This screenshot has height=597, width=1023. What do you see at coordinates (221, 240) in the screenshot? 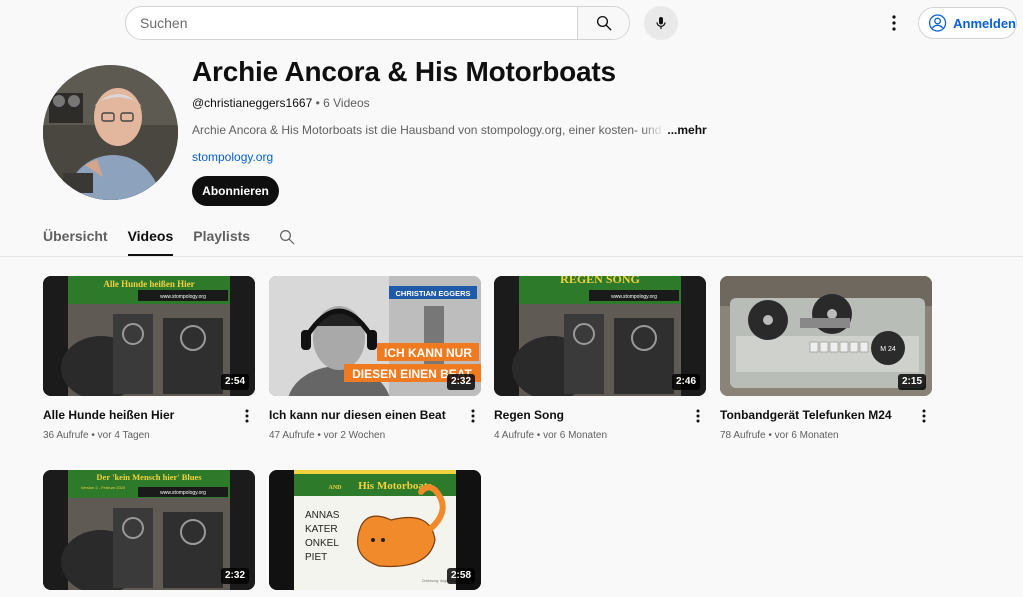
I see `tab-playlists: Playlists` at bounding box center [221, 240].